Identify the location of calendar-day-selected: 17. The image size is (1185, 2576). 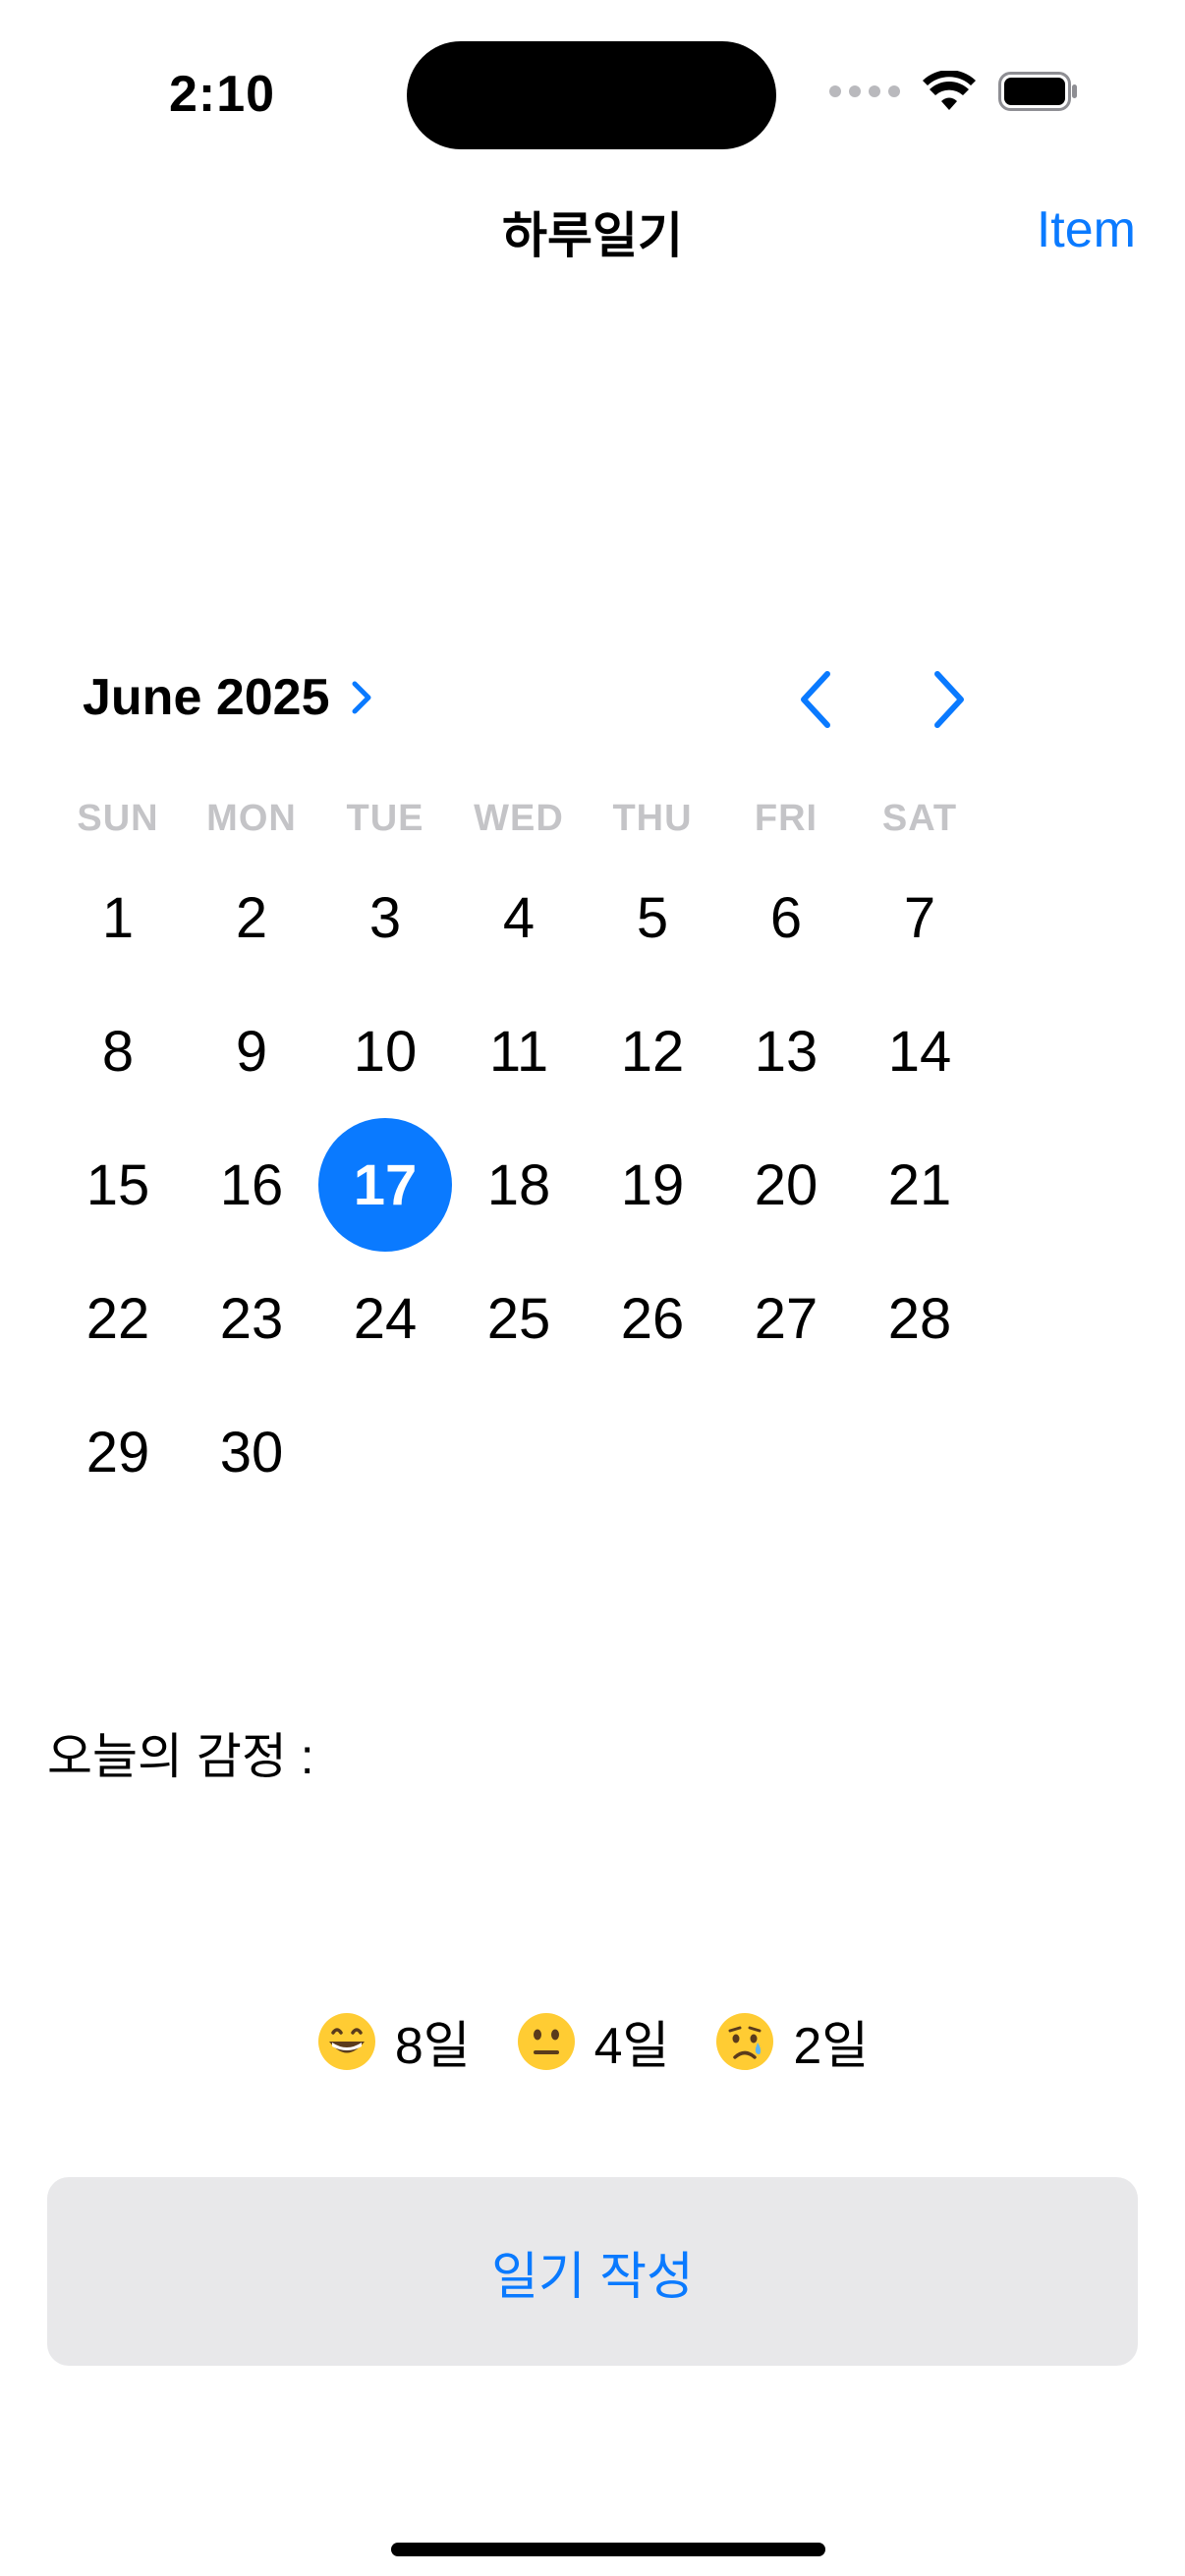
(385, 1185).